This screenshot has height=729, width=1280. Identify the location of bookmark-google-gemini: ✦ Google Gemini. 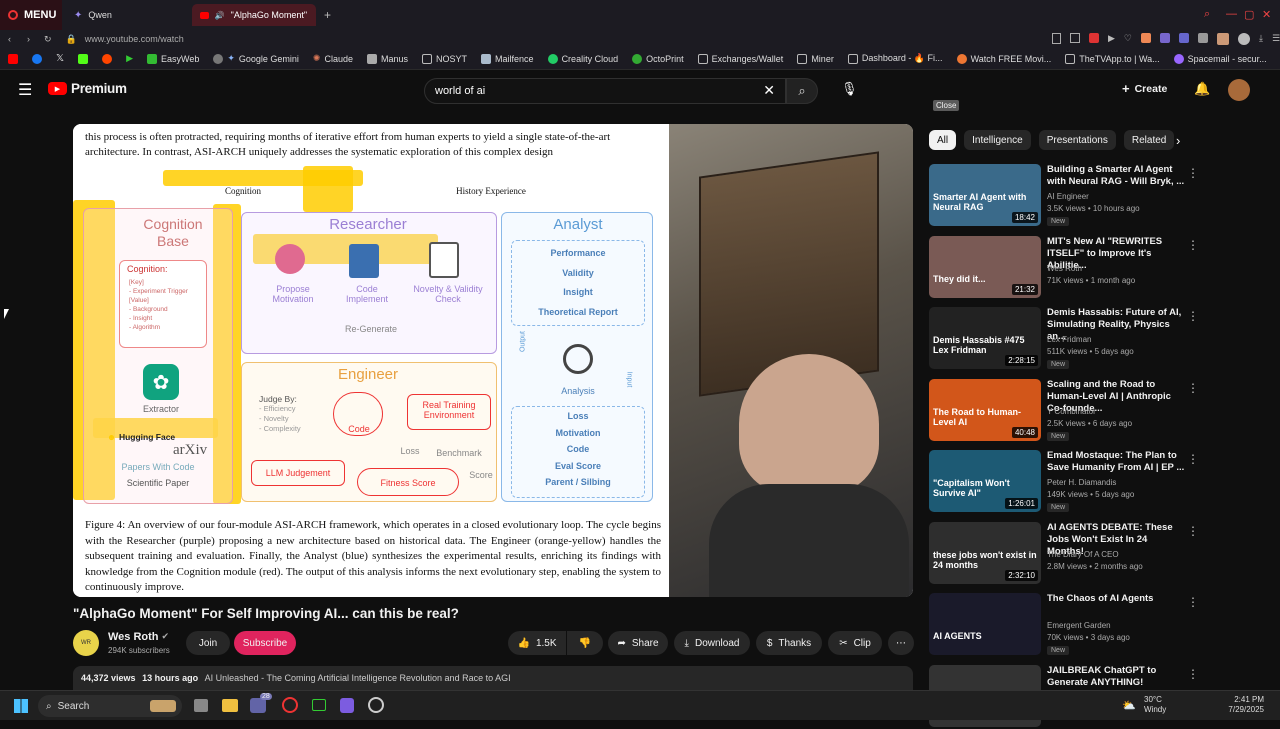
(256, 58).